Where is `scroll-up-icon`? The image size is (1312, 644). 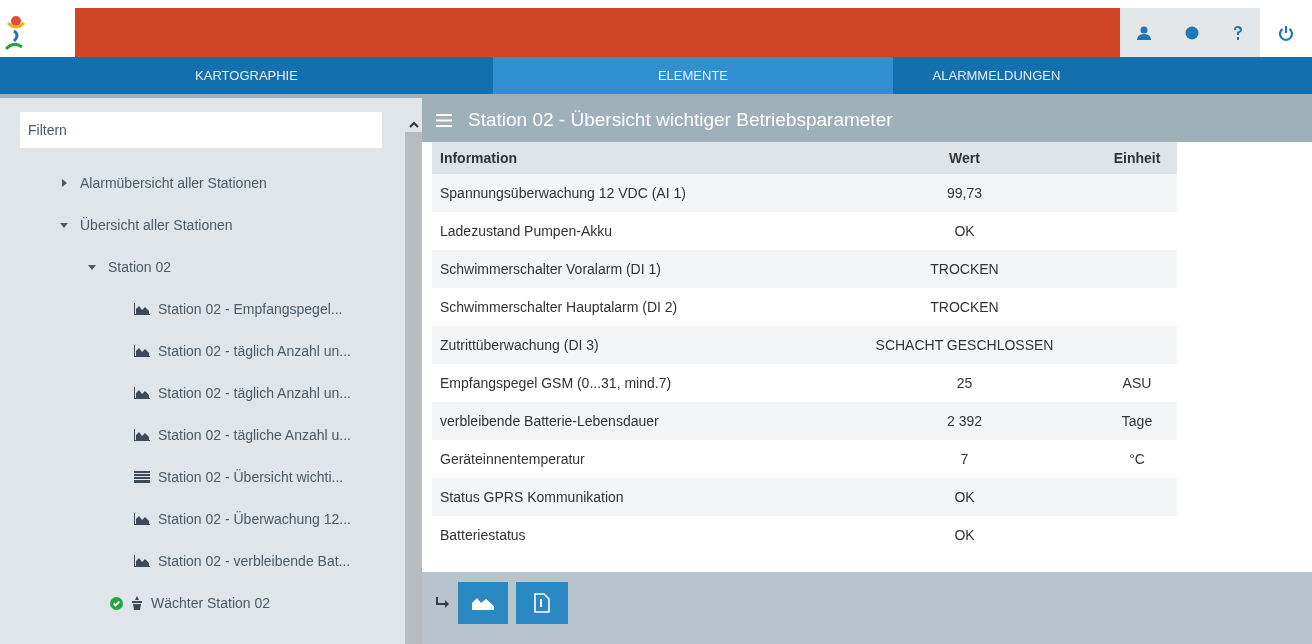 scroll-up-icon is located at coordinates (413, 124).